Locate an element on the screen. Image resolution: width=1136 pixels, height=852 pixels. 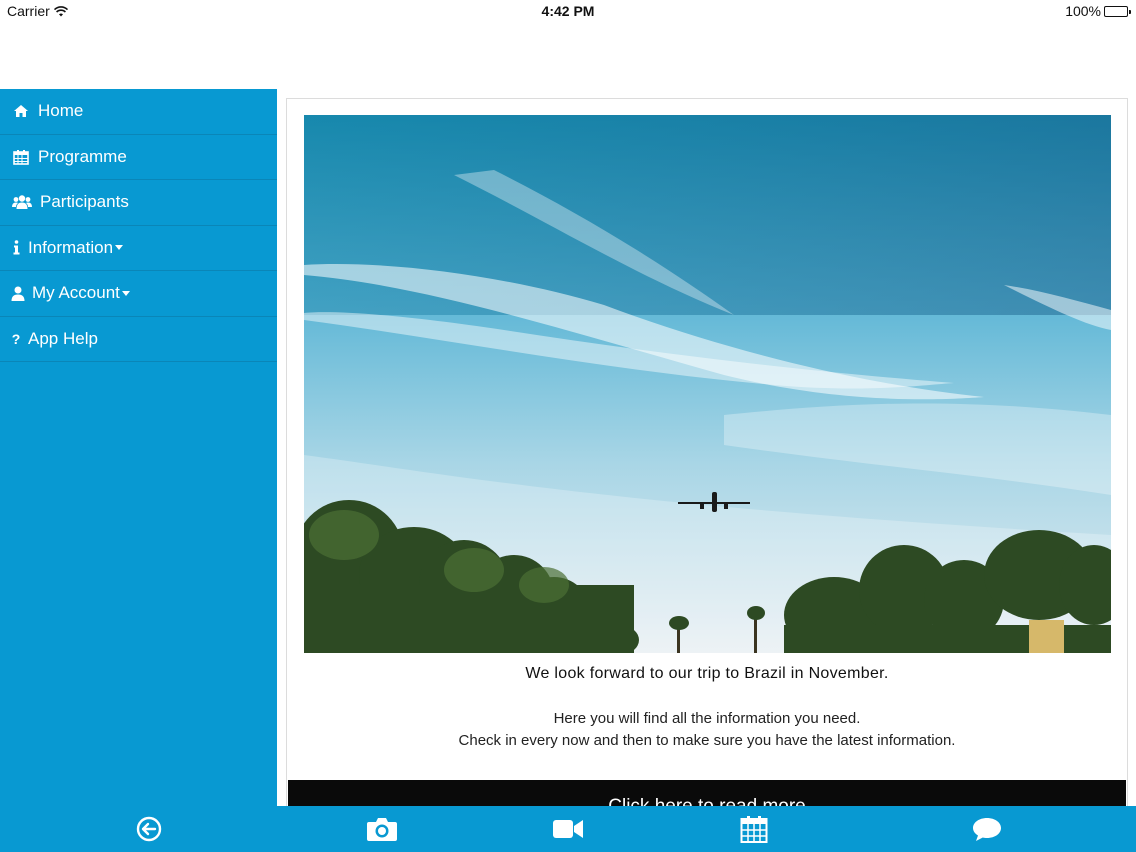
sidebar-item-app-help: ? App Help is located at coordinates (138, 339).